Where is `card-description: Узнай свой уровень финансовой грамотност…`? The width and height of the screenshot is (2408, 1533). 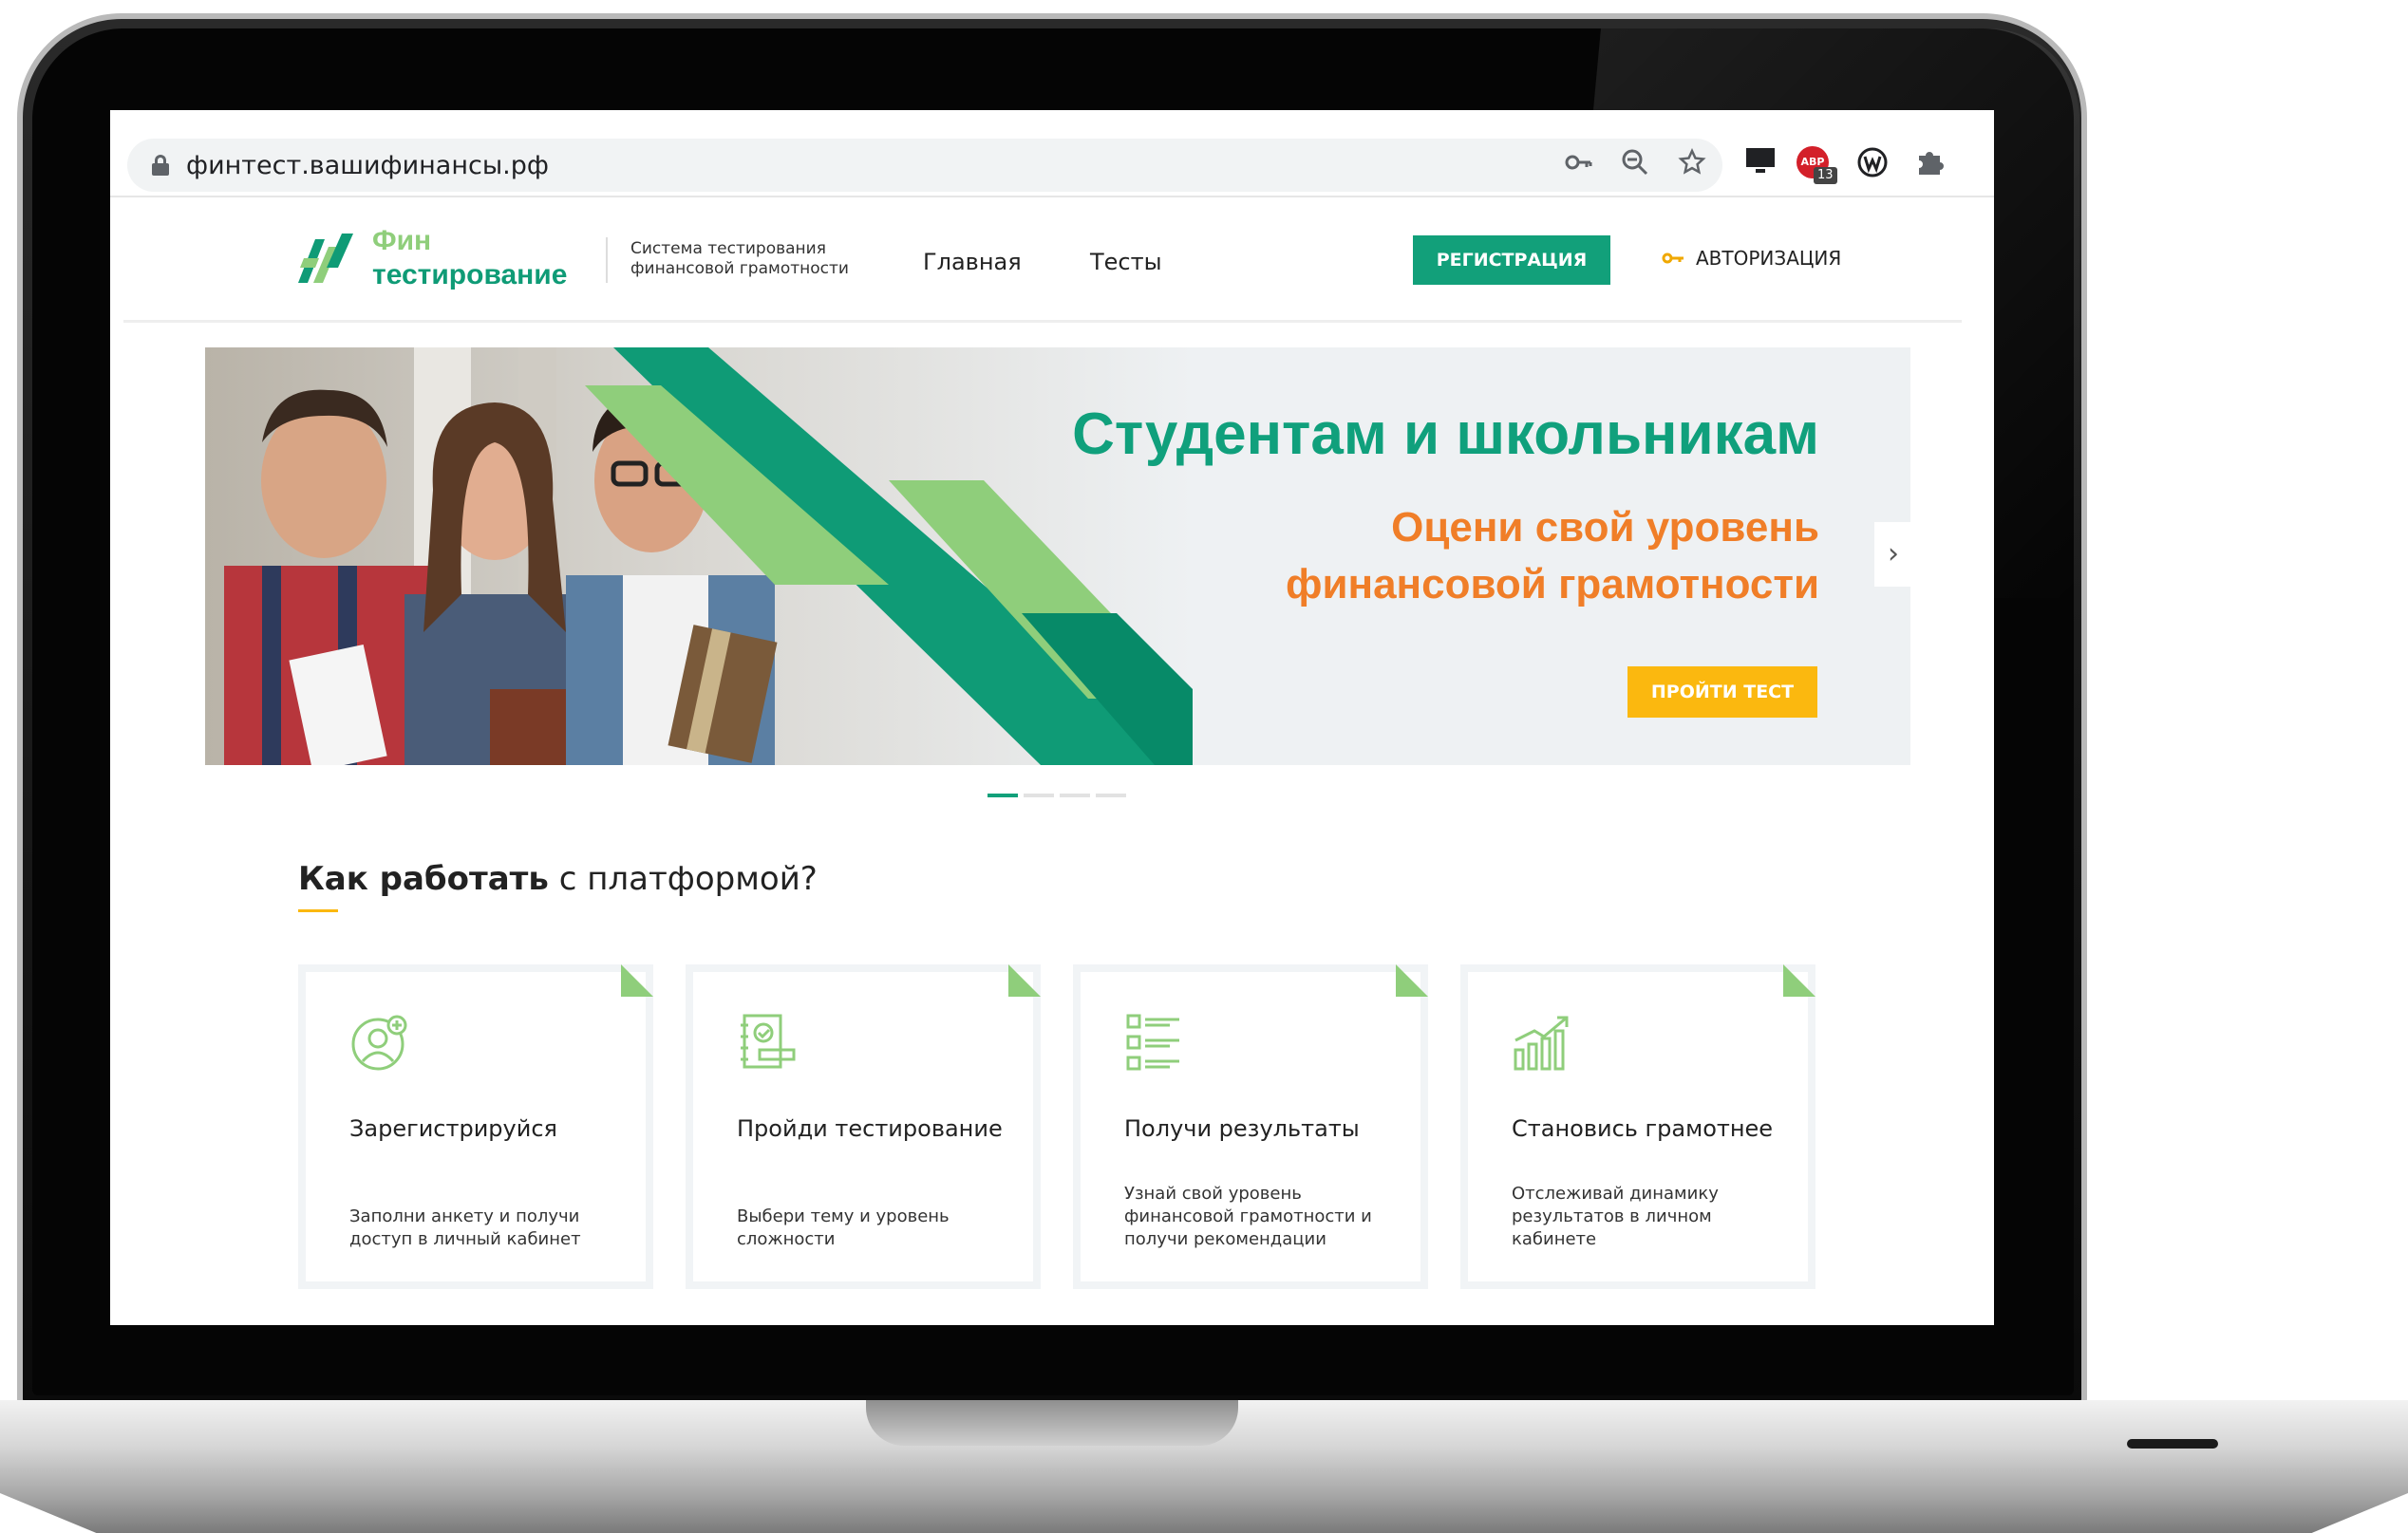
card-description: Узнай свой уровень финансовой грамотност… is located at coordinates (1248, 1216).